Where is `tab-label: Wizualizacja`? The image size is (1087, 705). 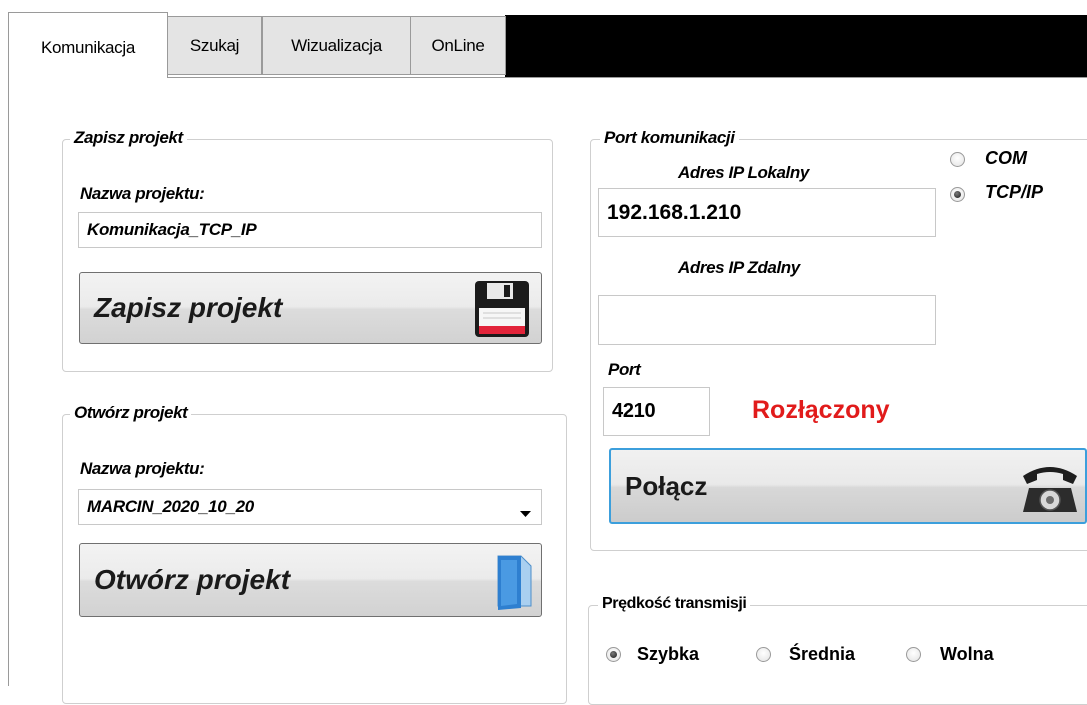 tab-label: Wizualizacja is located at coordinates (336, 45).